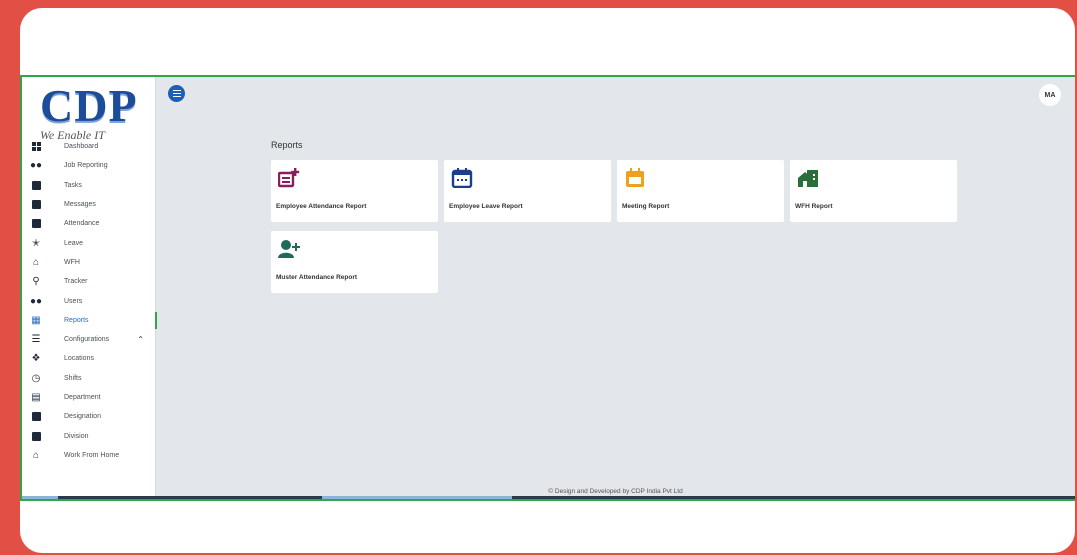  I want to click on company-logo: CDP We Enable IT, so click(94, 114).